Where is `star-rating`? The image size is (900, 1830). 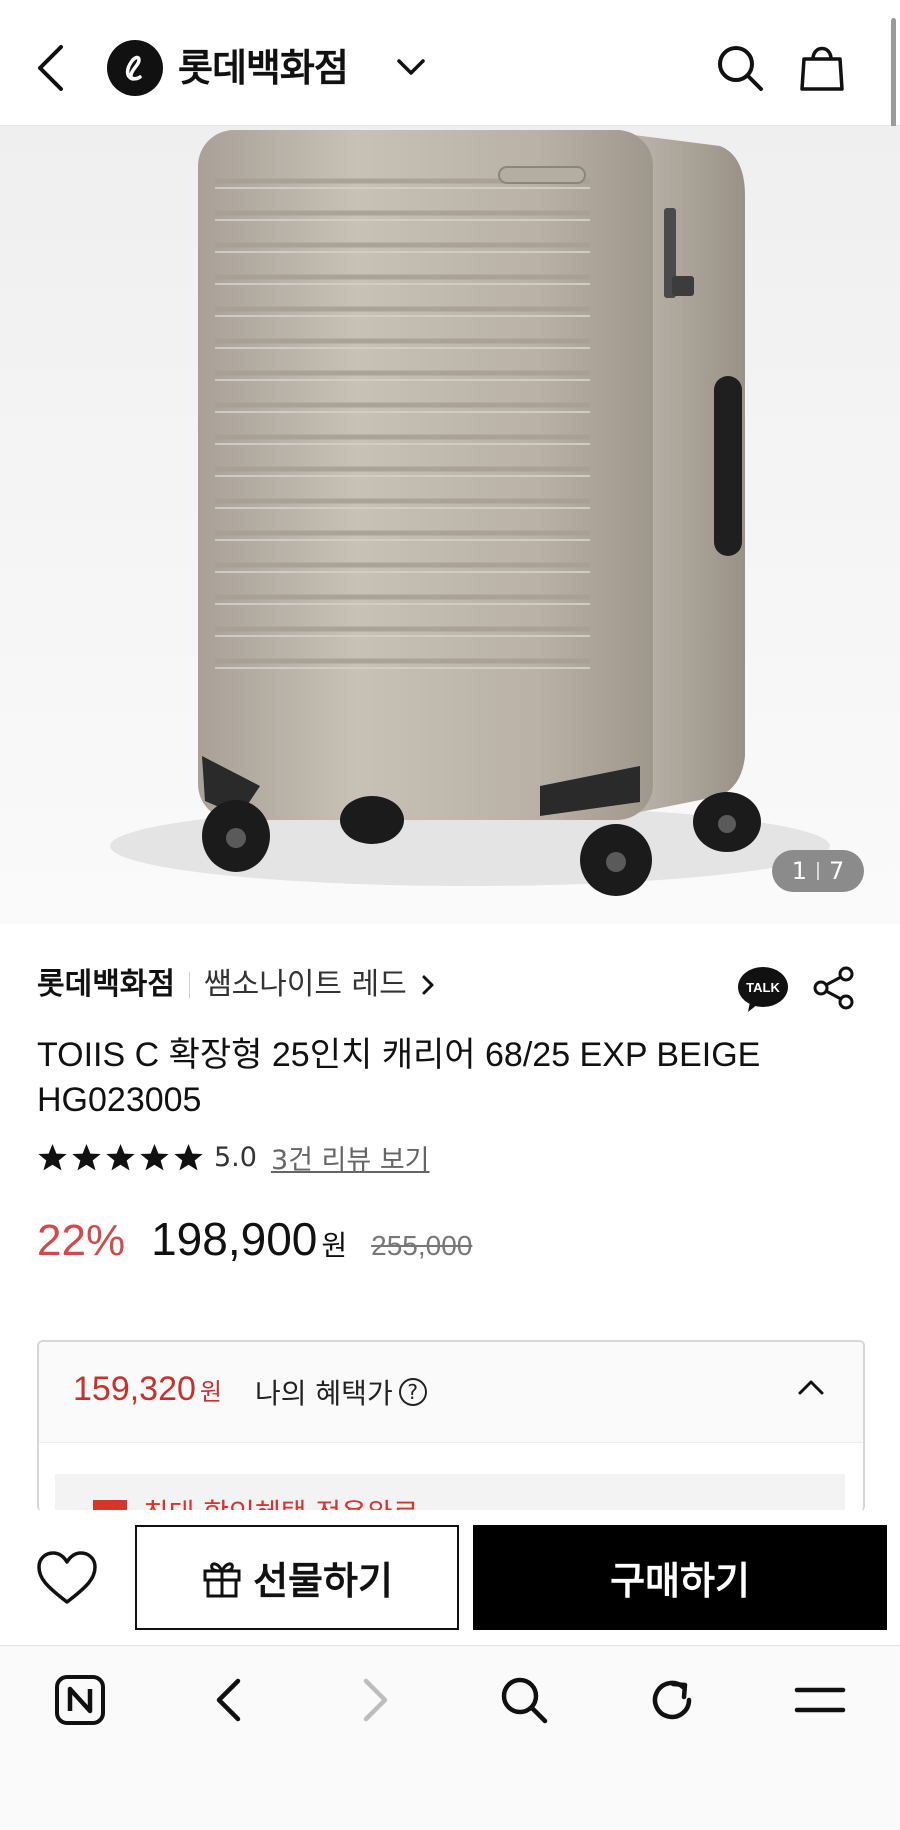
star-rating is located at coordinates (120, 1157).